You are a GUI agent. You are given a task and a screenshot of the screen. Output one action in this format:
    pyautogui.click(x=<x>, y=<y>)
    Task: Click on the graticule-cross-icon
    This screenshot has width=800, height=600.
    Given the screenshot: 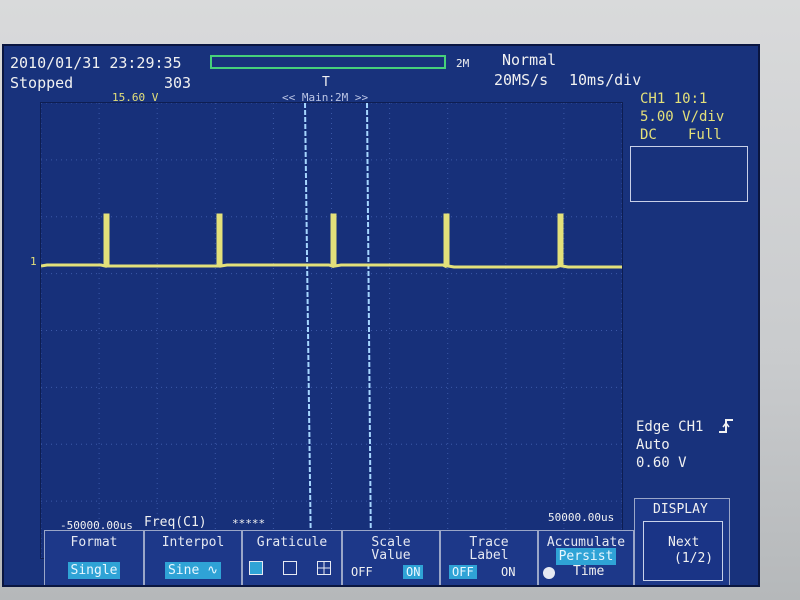 What is the action you would take?
    pyautogui.click(x=324, y=568)
    